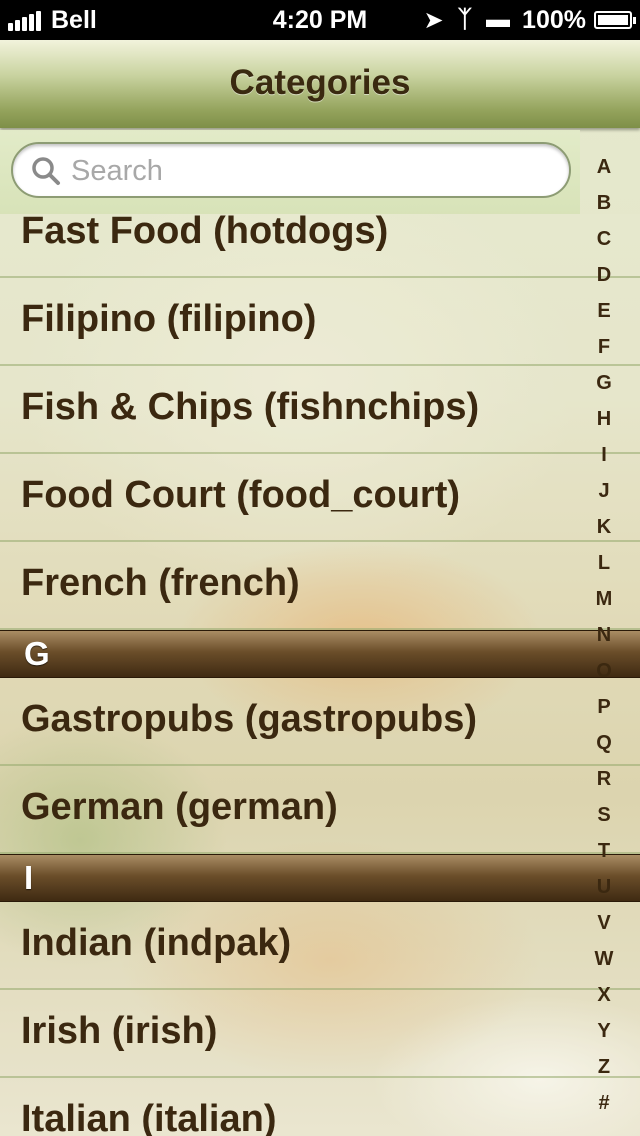 The image size is (640, 1136). Describe the element at coordinates (604, 203) in the screenshot. I see `index-letter: B` at that location.